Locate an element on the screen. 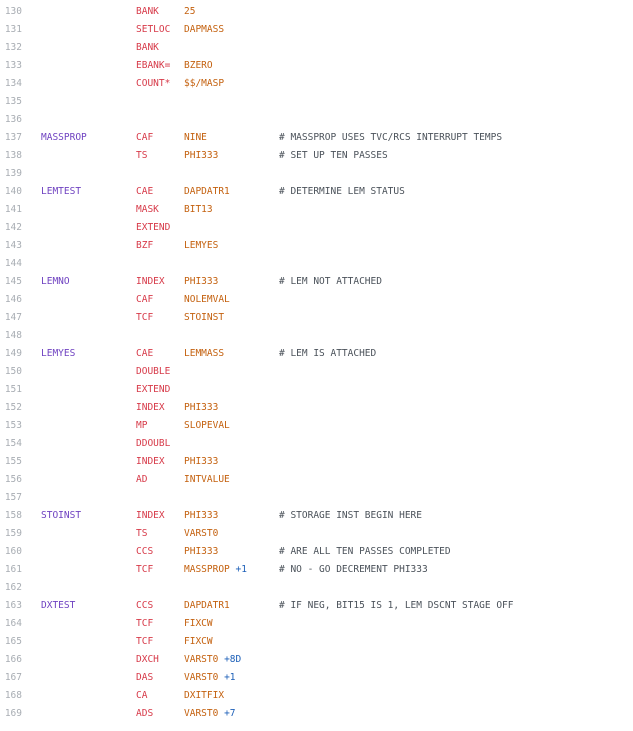  code-opcode: BZF is located at coordinates (145, 245).